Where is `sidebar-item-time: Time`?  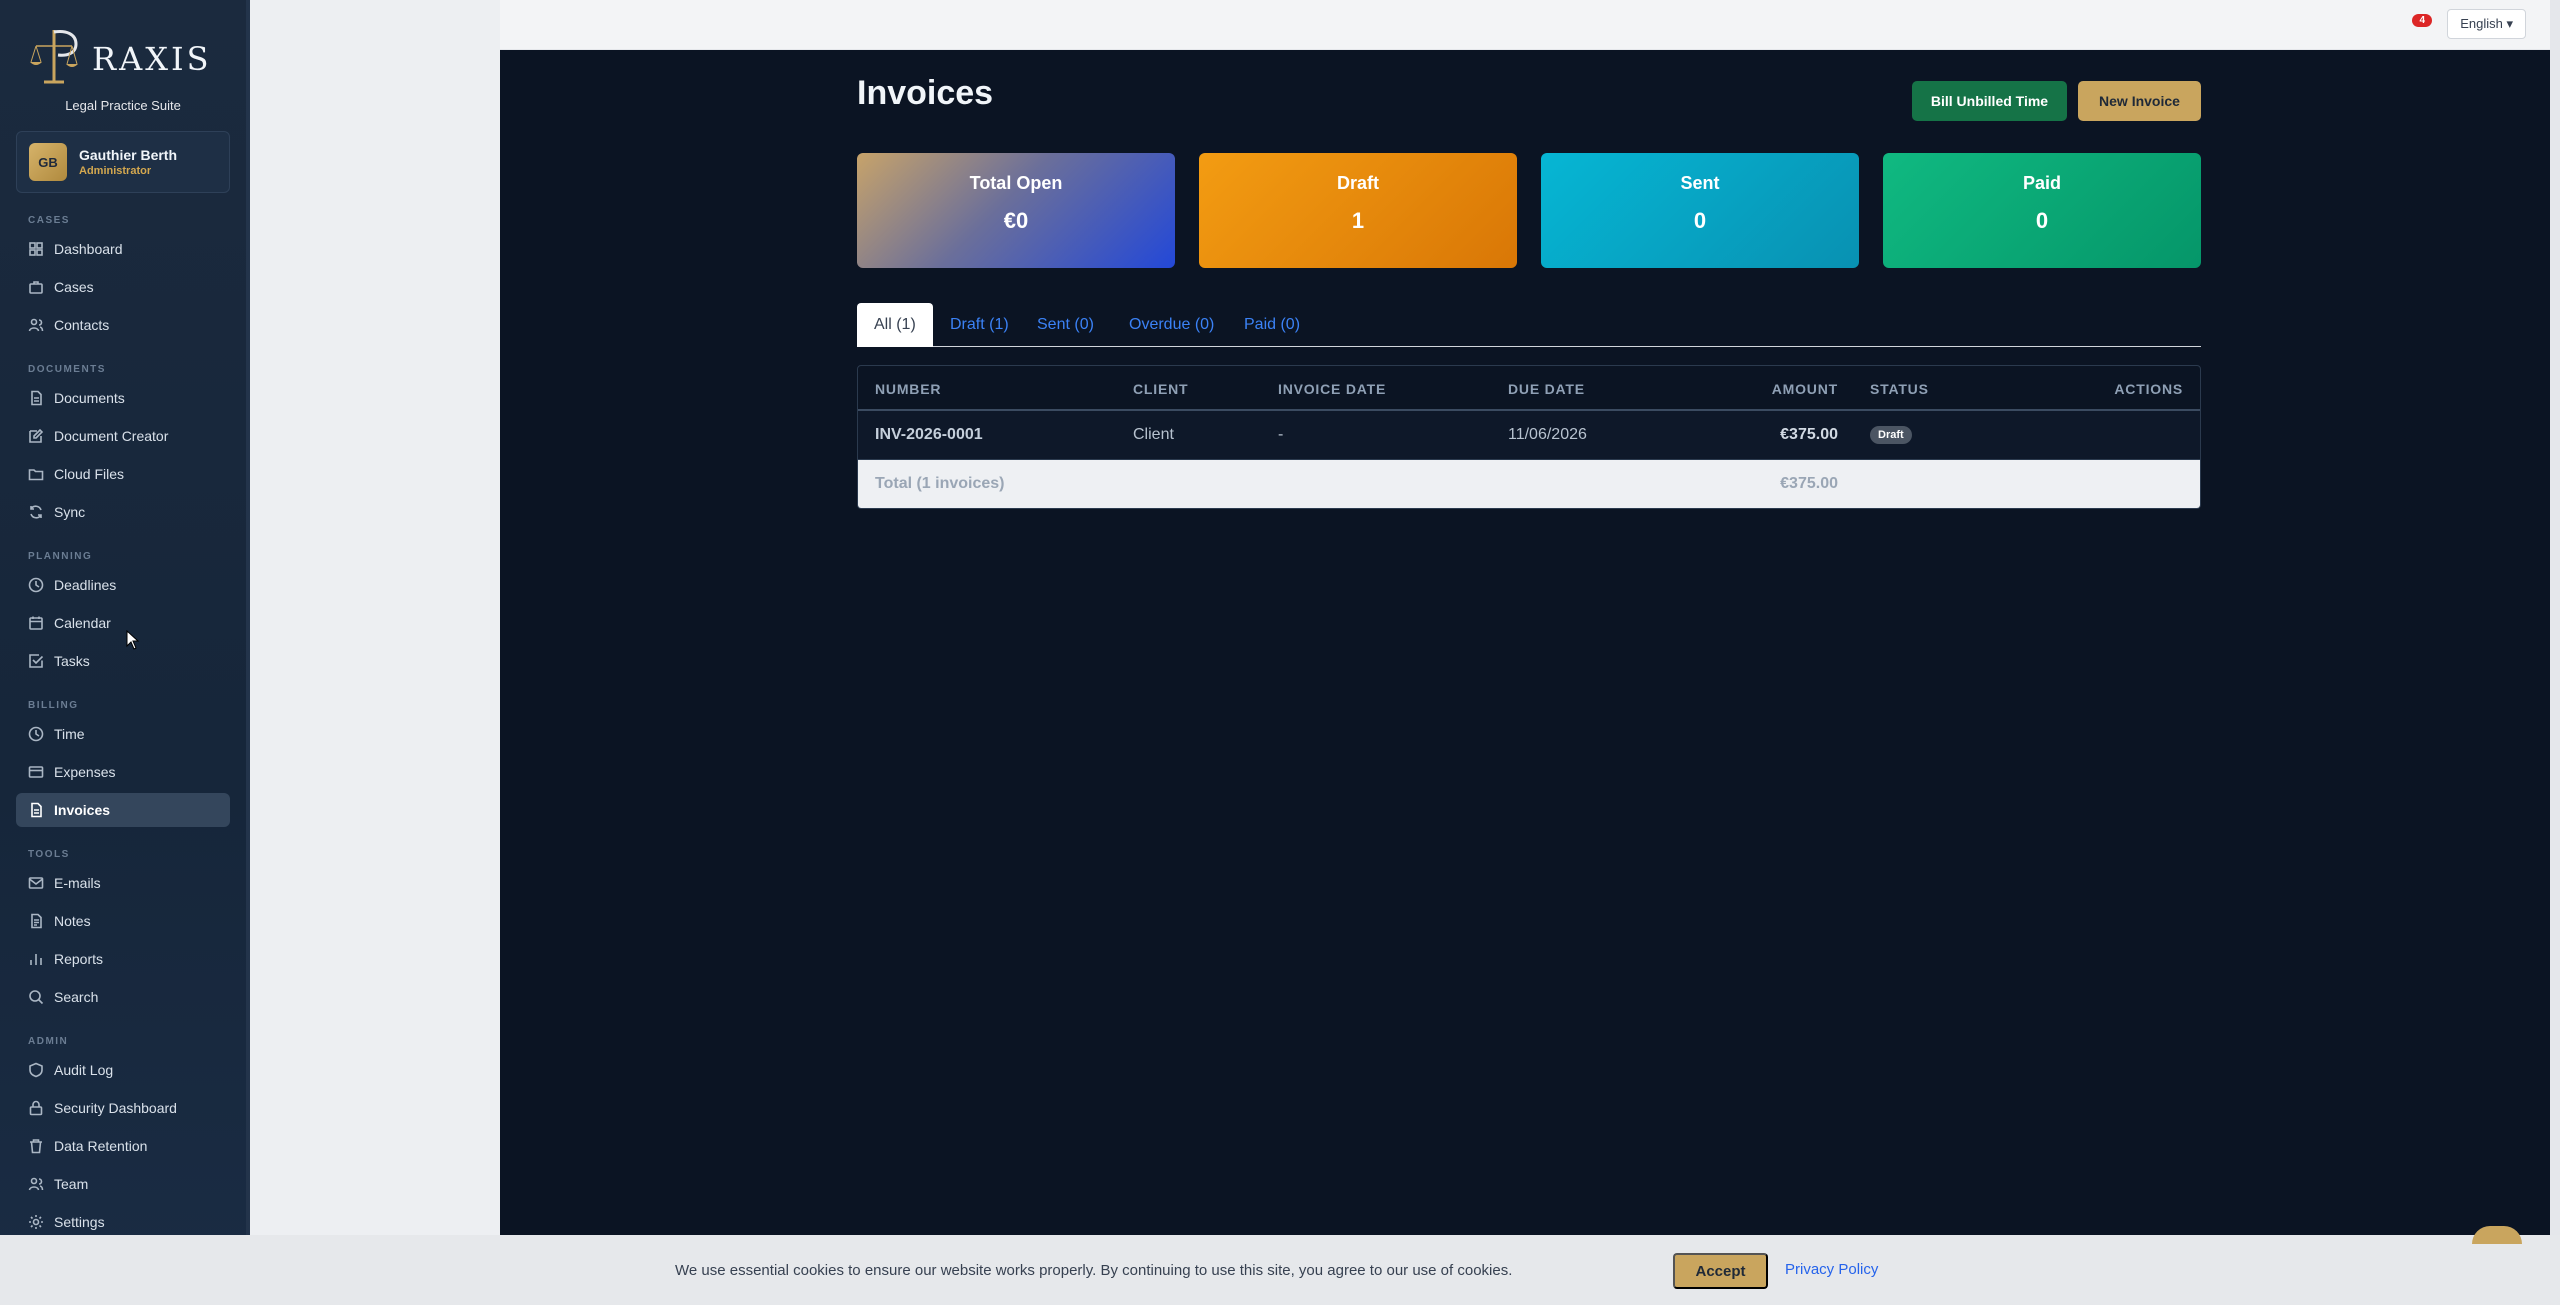
sidebar-item-time: Time is located at coordinates (123, 734).